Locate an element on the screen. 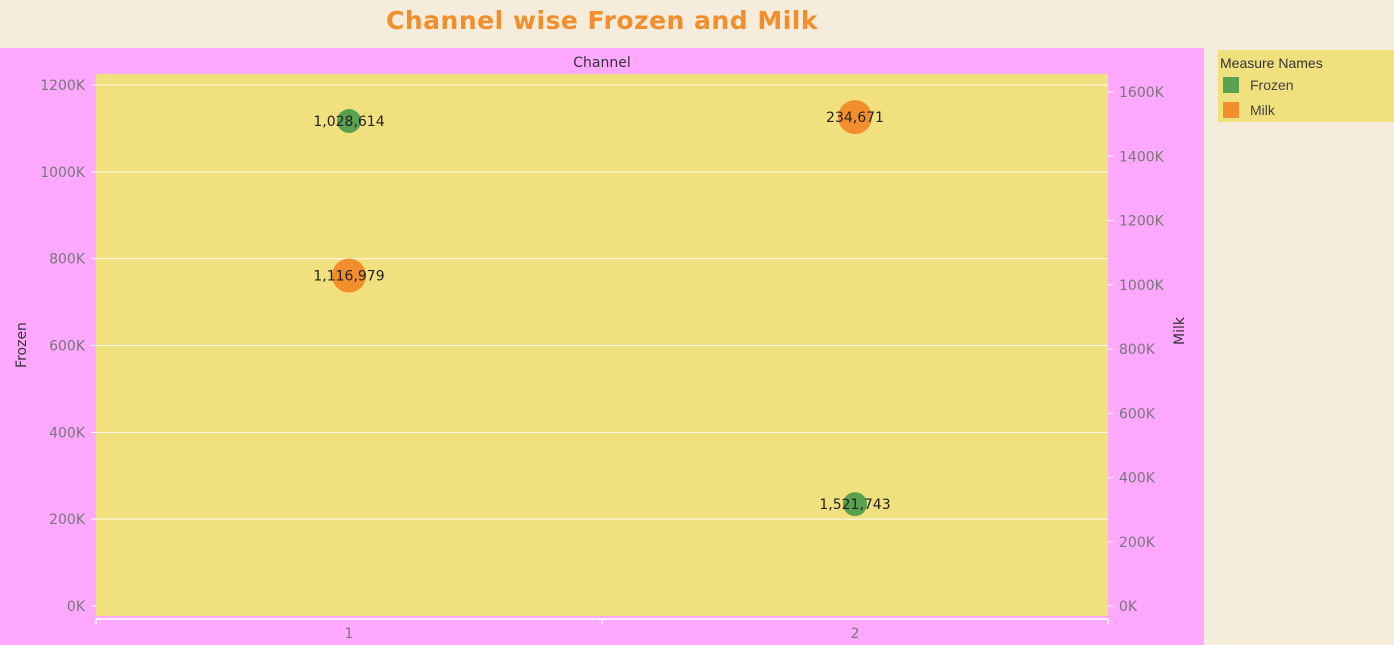 This screenshot has width=1394, height=645. y-left-axis-title: Frozen is located at coordinates (22, 345).